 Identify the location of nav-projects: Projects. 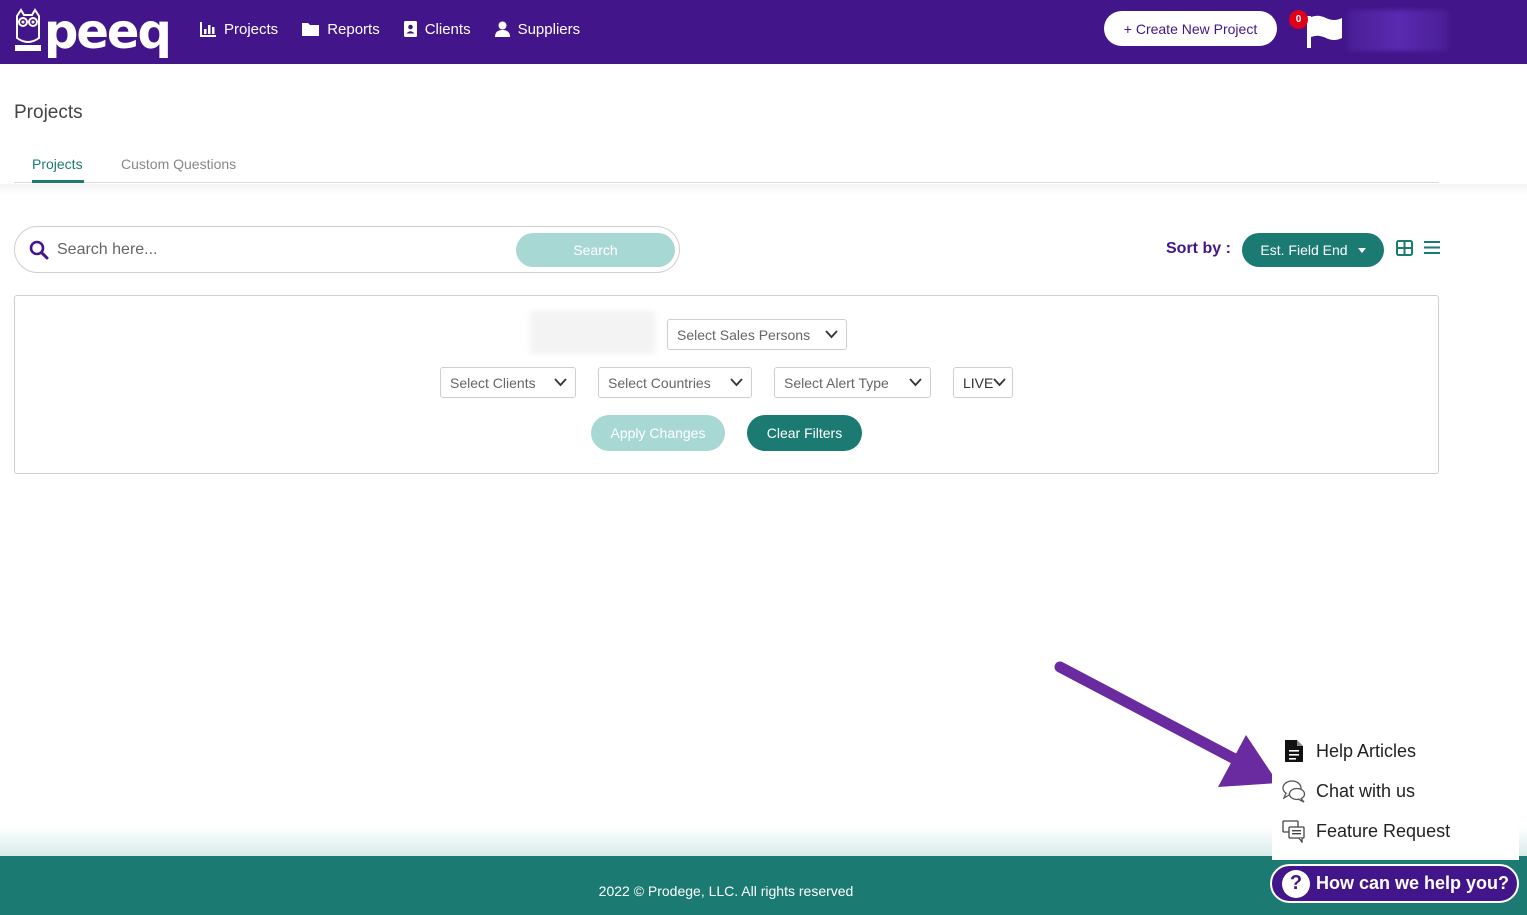
(239, 29).